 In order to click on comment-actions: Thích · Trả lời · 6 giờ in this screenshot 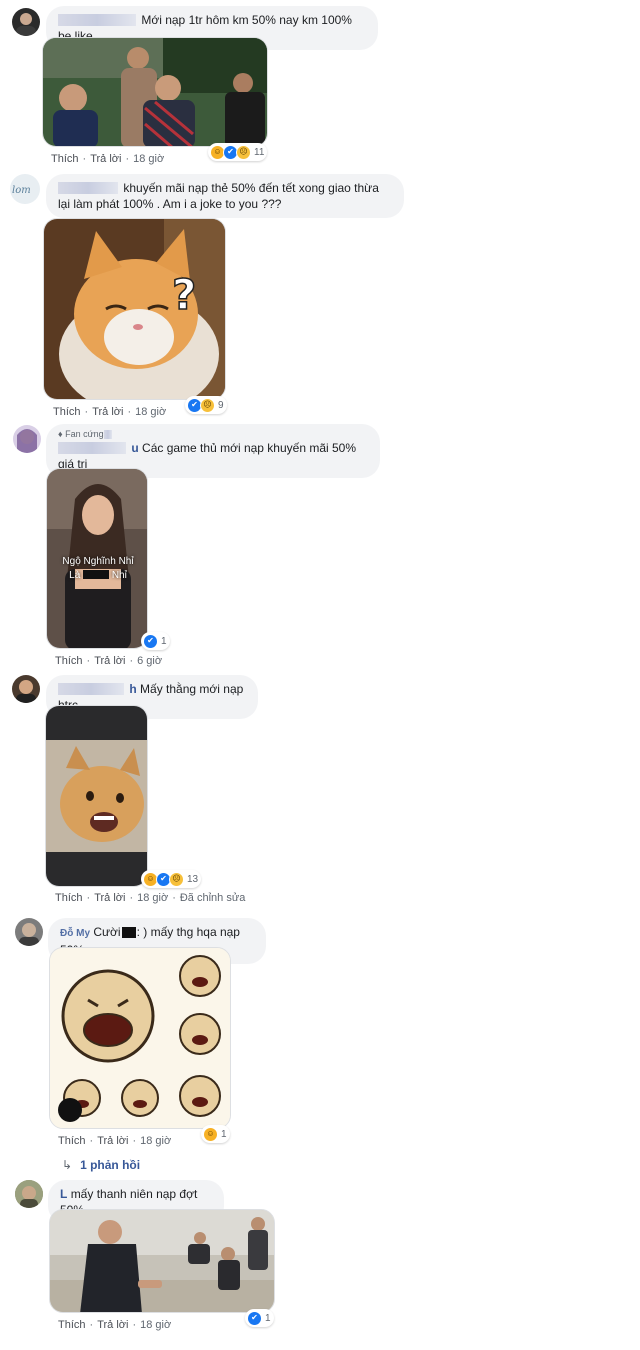, I will do `click(108, 661)`.